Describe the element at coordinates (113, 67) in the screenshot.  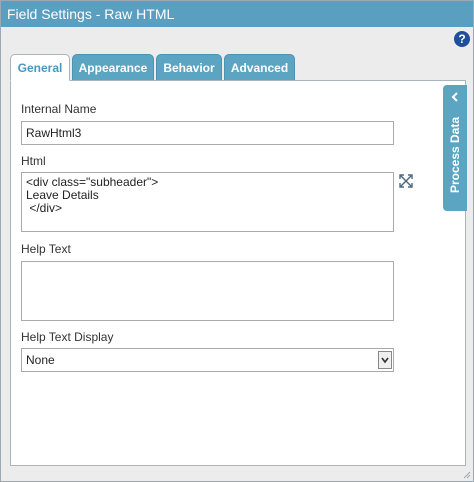
I see `tab-appearance: Appearance` at that location.